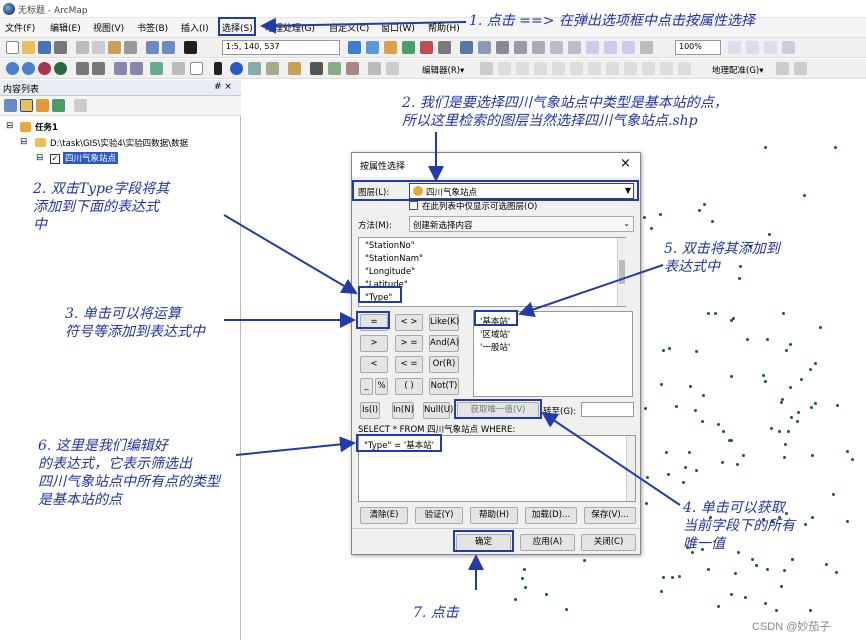 This screenshot has width=866, height=640. Describe the element at coordinates (426, 47) in the screenshot. I see `arctoolbox-icon` at that location.